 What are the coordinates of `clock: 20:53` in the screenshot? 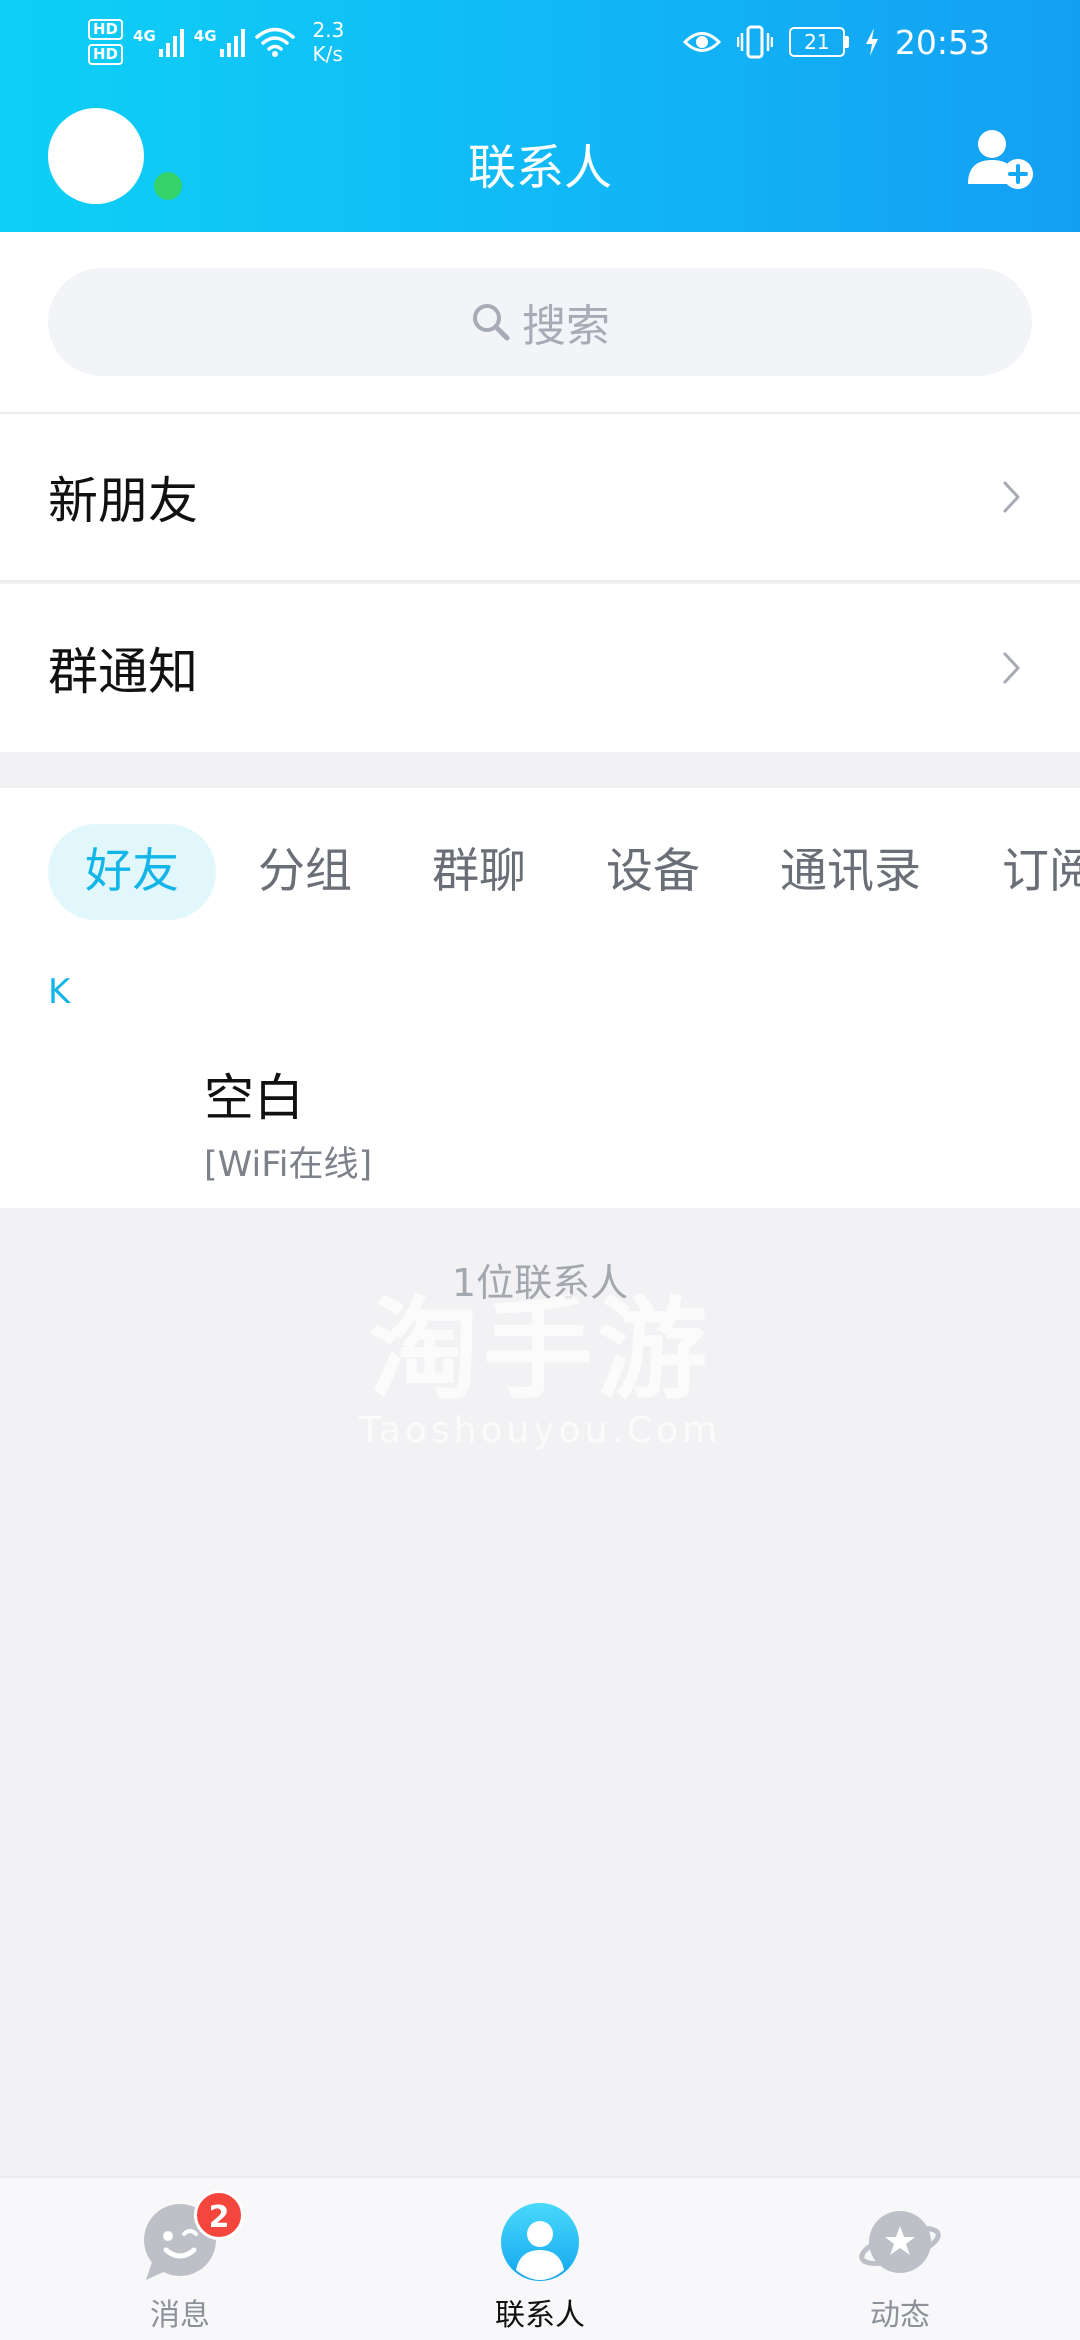 It's located at (942, 42).